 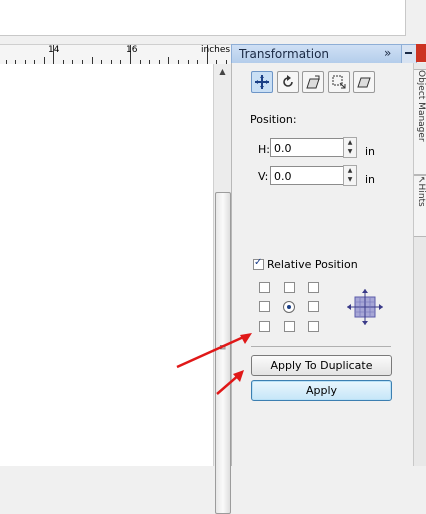 What do you see at coordinates (284, 54) in the screenshot?
I see `docker-title: Transformation` at bounding box center [284, 54].